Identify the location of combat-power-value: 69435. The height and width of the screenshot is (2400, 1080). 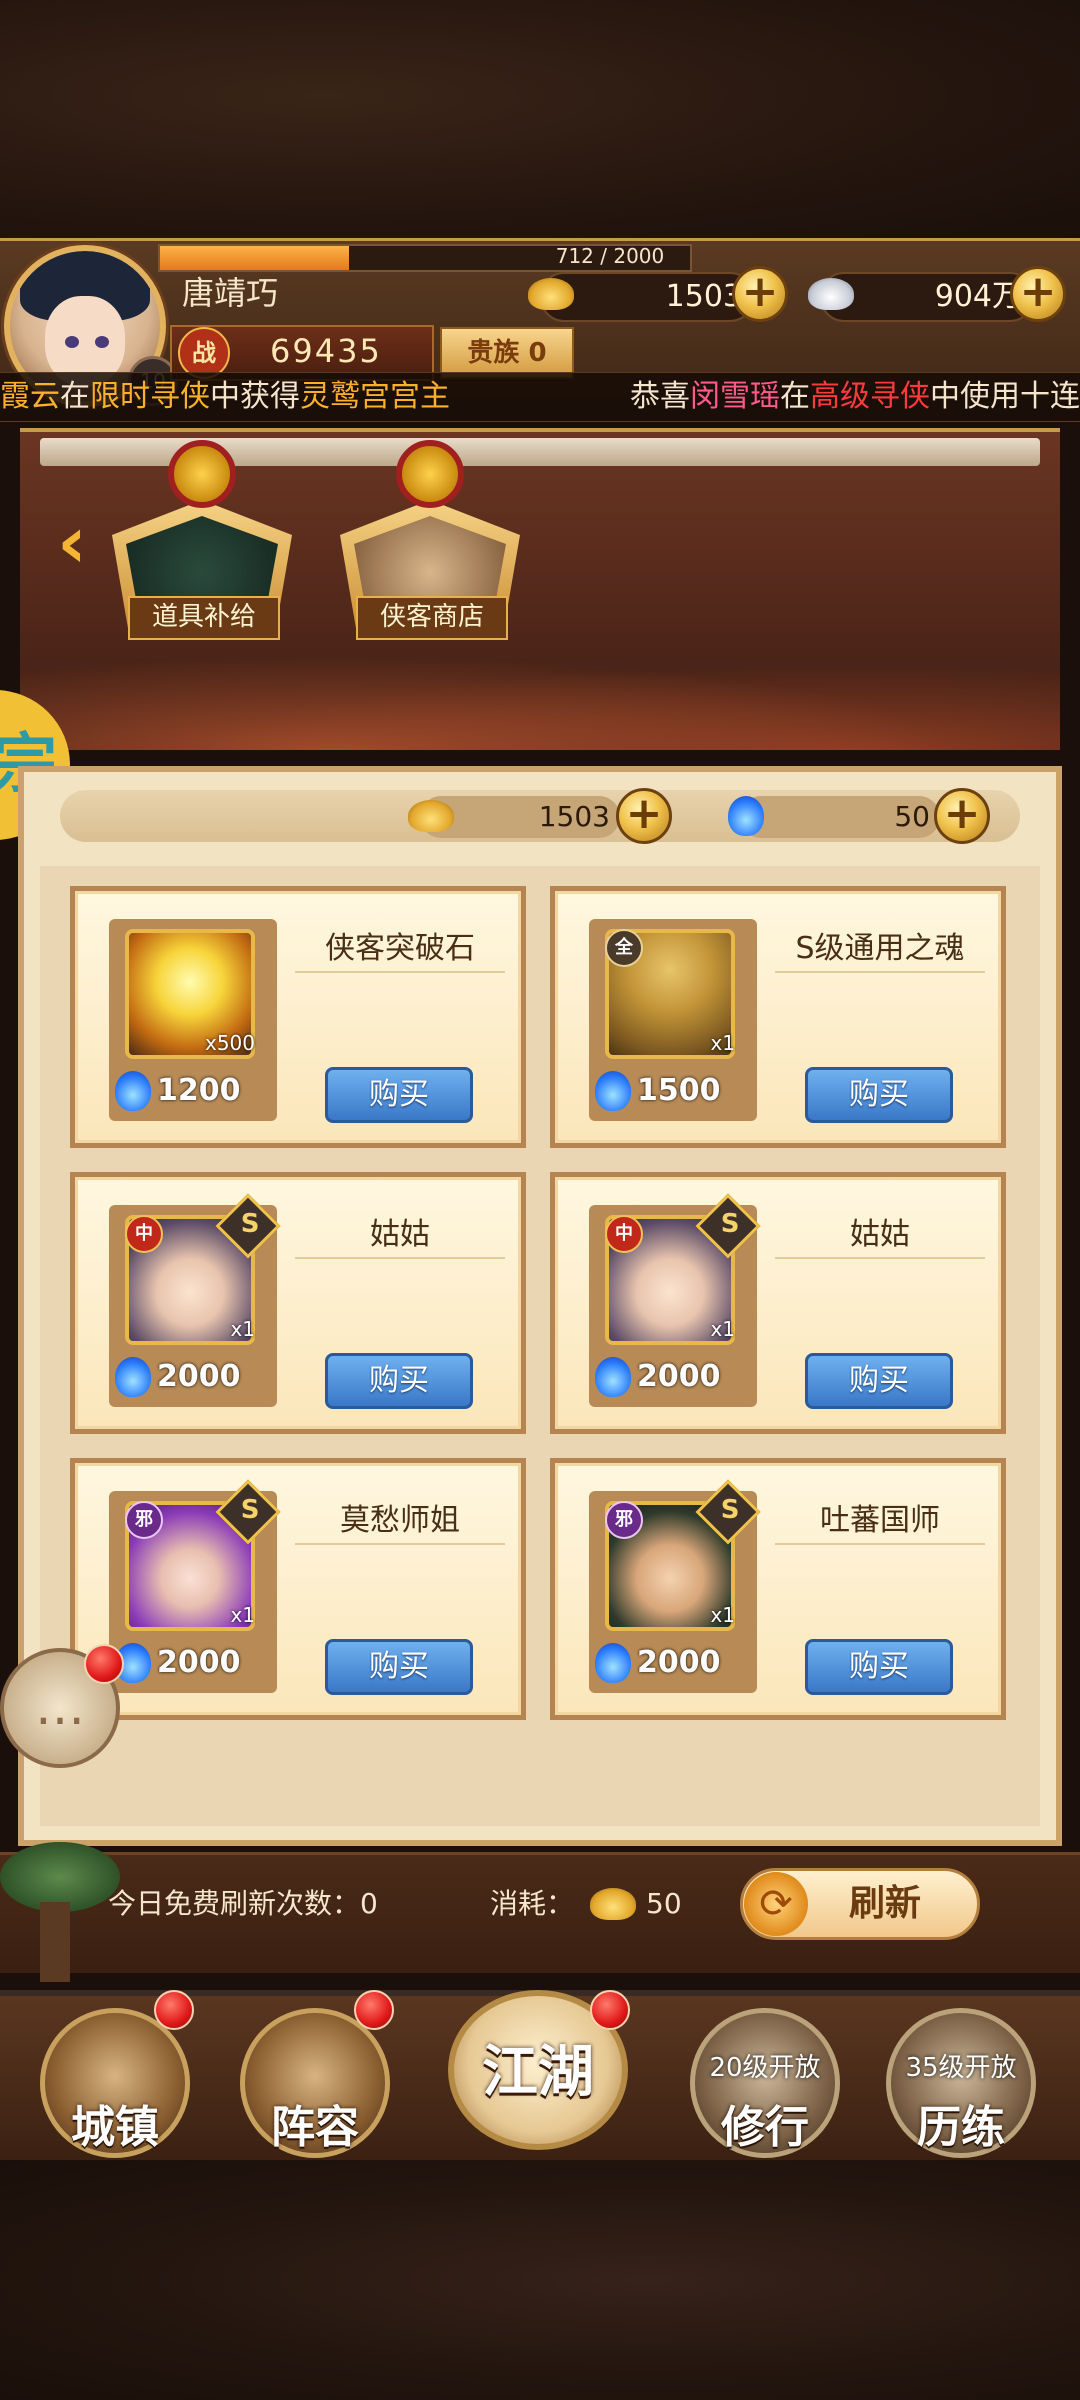
(326, 351).